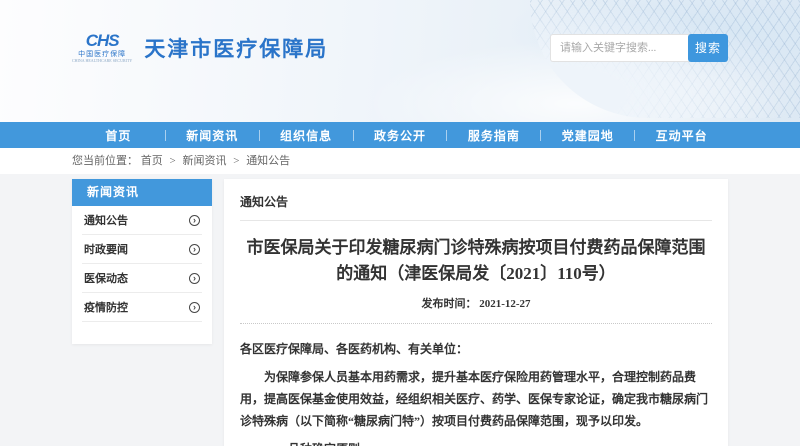 This screenshot has width=800, height=446. Describe the element at coordinates (142, 220) in the screenshot. I see `sidebar-item-notices: 通知公告 ›` at that location.